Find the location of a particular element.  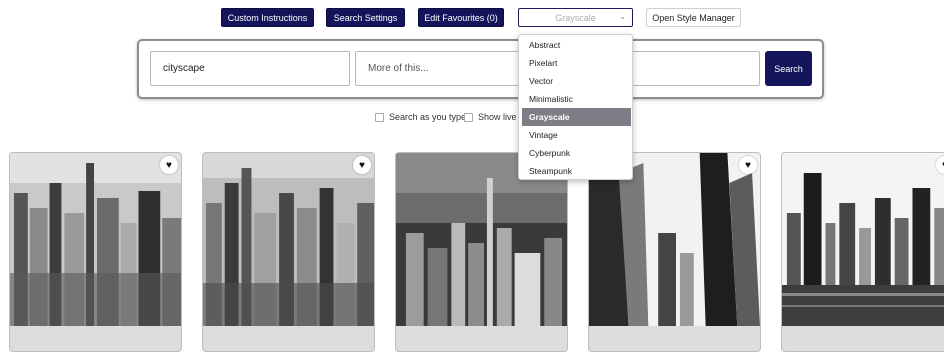

search-as-you-type-label: Search as you type is located at coordinates (428, 117).